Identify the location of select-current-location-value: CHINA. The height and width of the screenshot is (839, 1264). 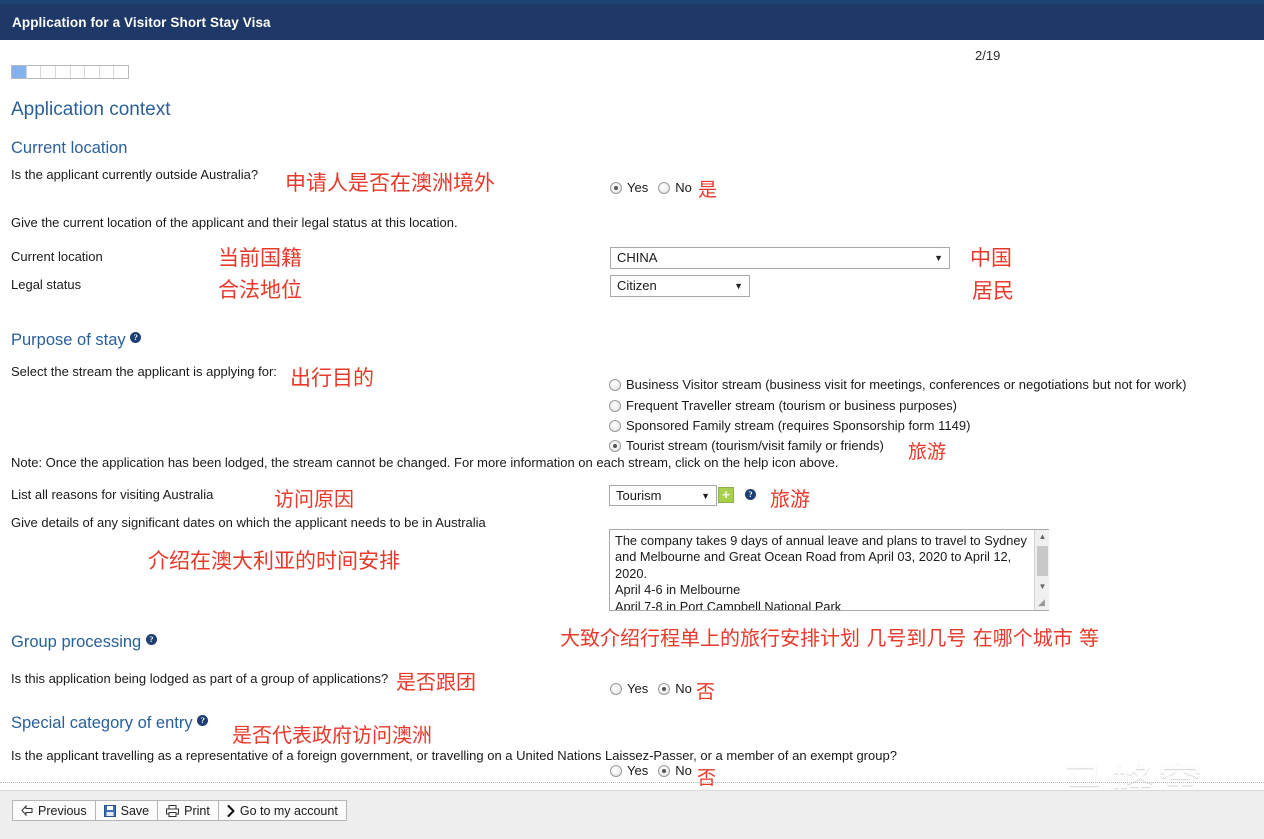
(637, 257).